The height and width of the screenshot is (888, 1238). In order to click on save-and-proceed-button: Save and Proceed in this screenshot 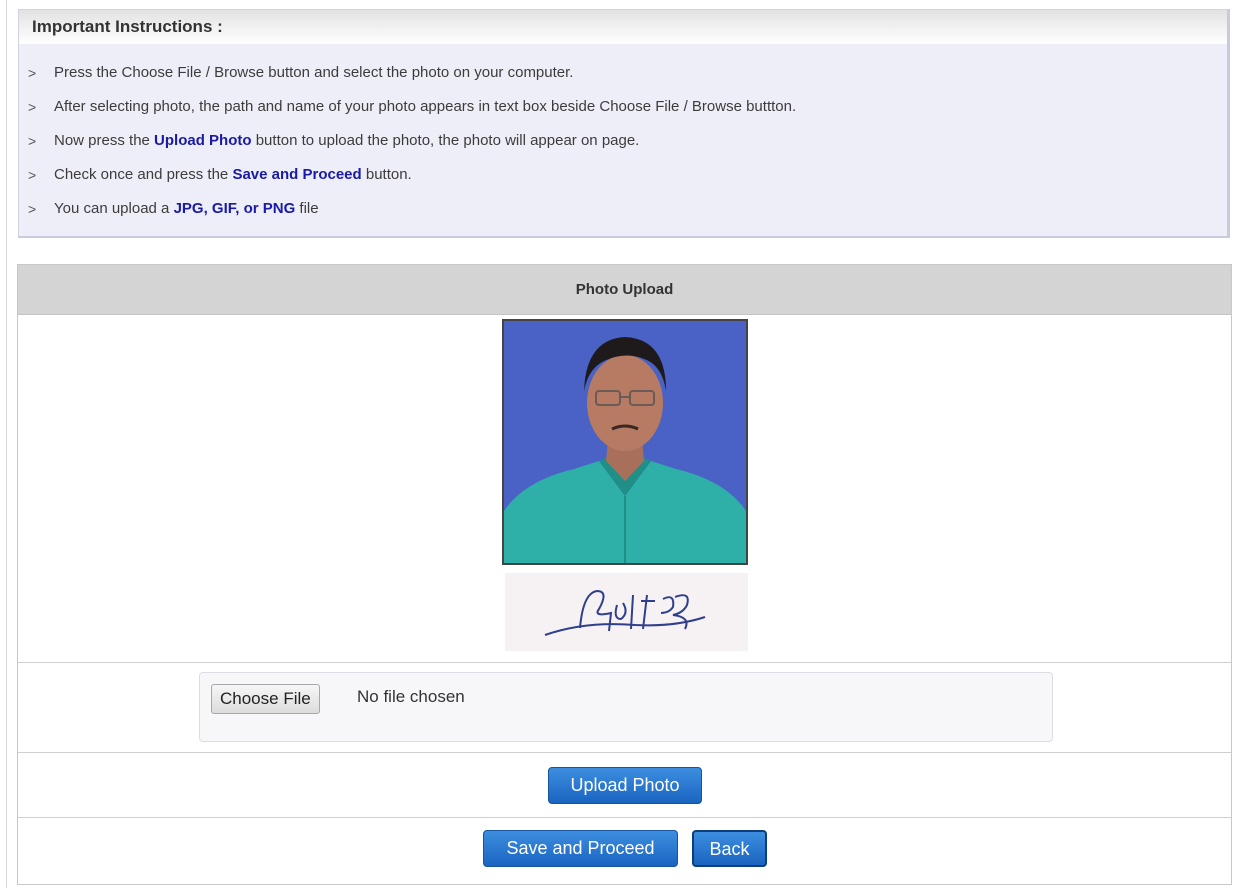, I will do `click(580, 848)`.